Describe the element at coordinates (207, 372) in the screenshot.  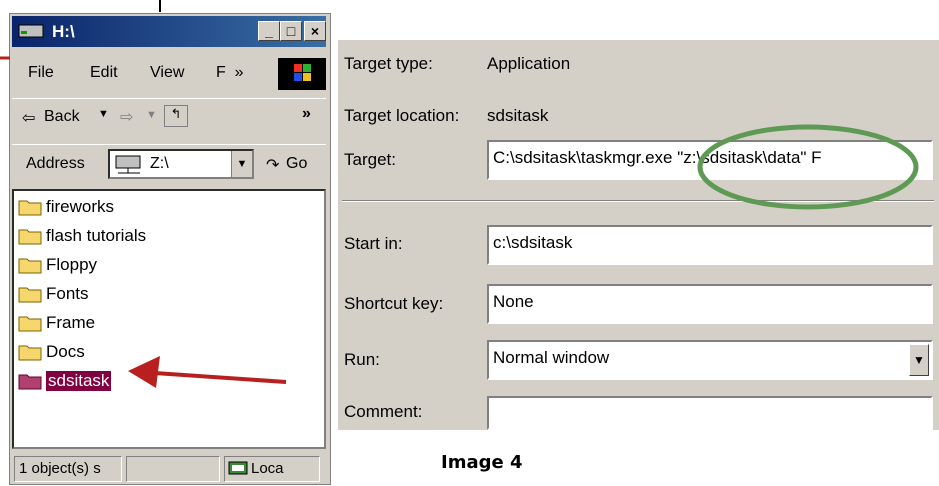
I see `red-arrow-icon` at that location.